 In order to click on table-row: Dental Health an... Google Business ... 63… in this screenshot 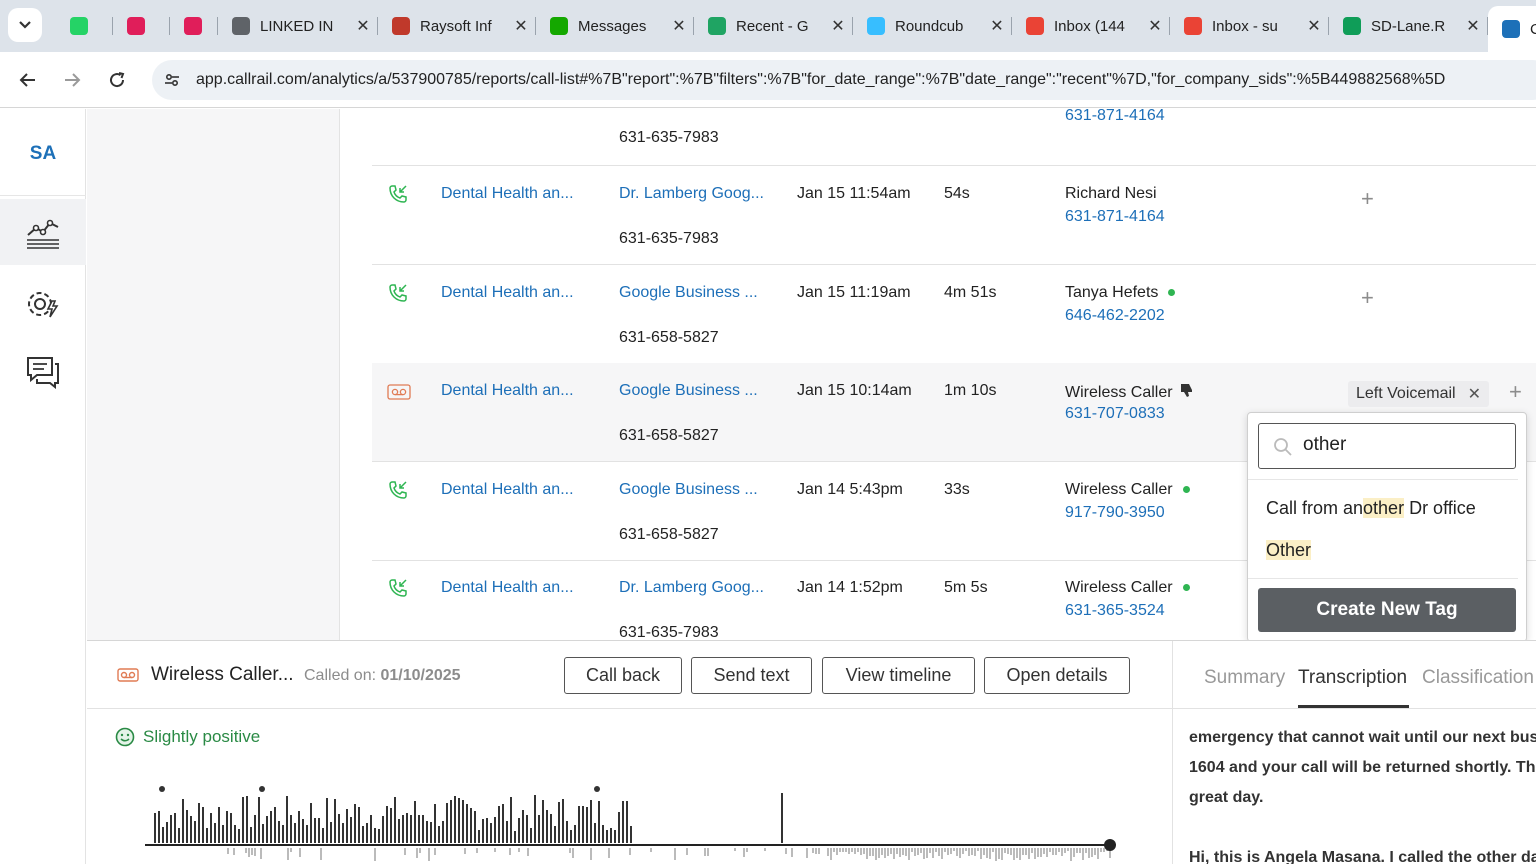, I will do `click(954, 314)`.